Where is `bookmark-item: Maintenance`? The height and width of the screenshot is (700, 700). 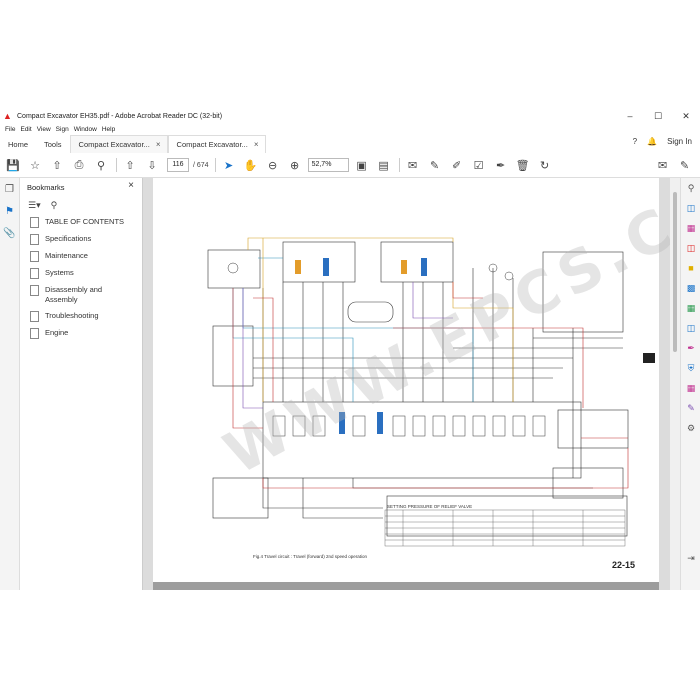 bookmark-item: Maintenance is located at coordinates (81, 256).